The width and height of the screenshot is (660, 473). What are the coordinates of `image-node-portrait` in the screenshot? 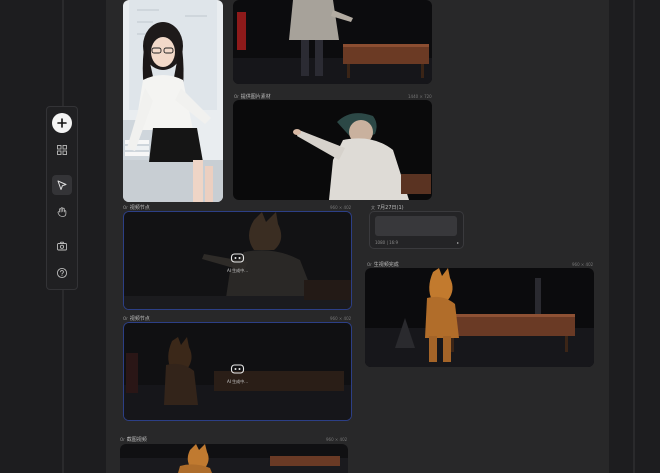 It's located at (173, 101).